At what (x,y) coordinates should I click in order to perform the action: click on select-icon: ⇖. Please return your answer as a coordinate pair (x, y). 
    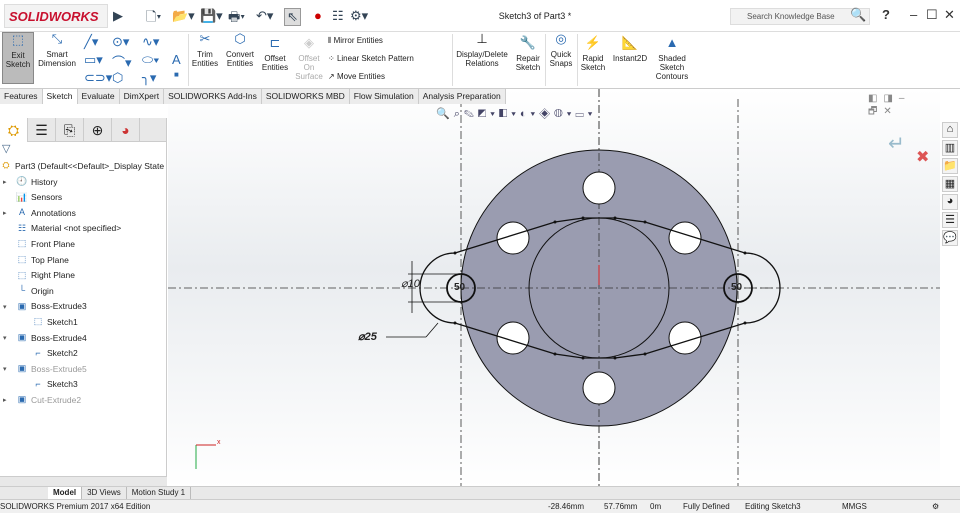
    Looking at the image, I should click on (292, 17).